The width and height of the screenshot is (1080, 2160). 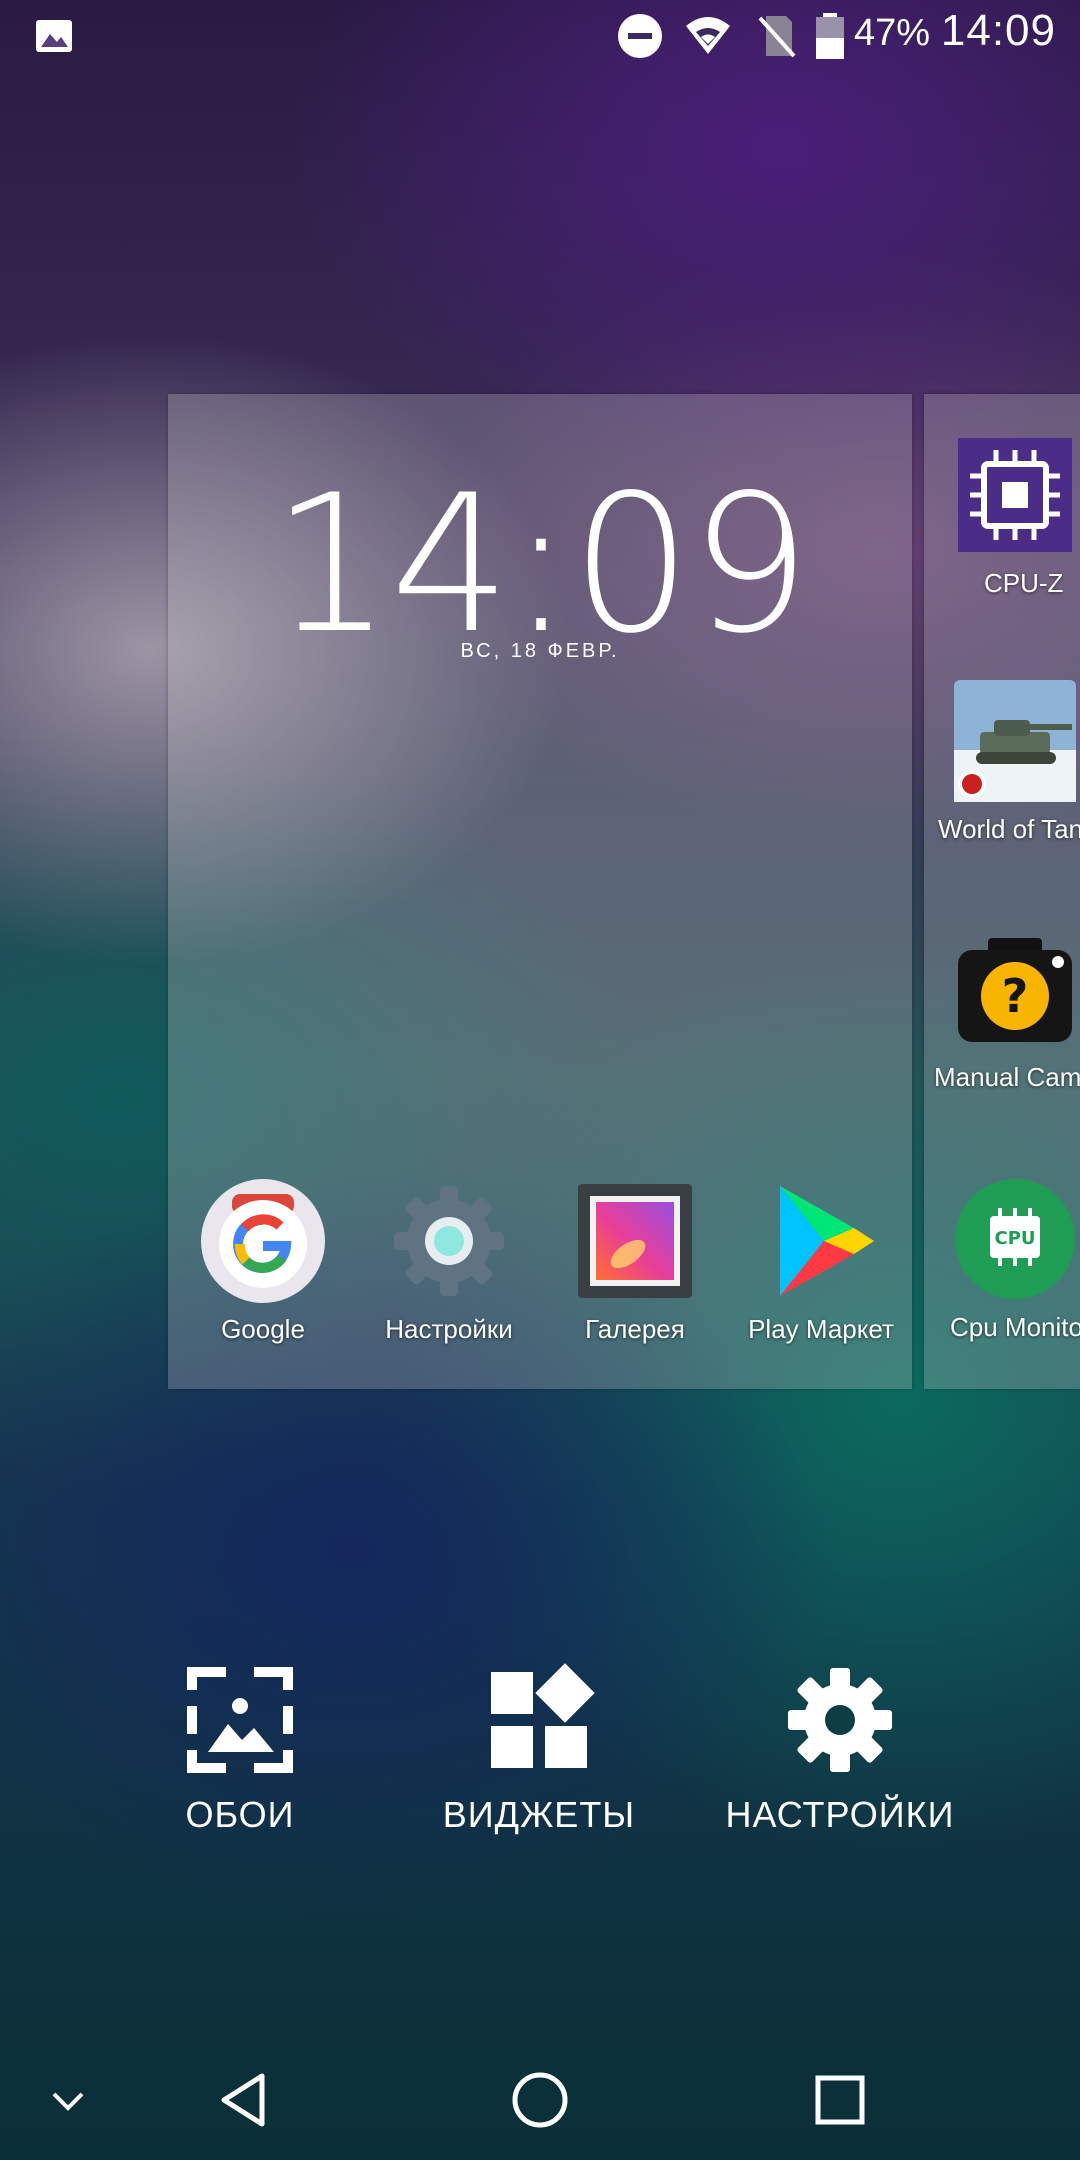 I want to click on widgets-button: ВИДЖЕТЫ, so click(x=539, y=1748).